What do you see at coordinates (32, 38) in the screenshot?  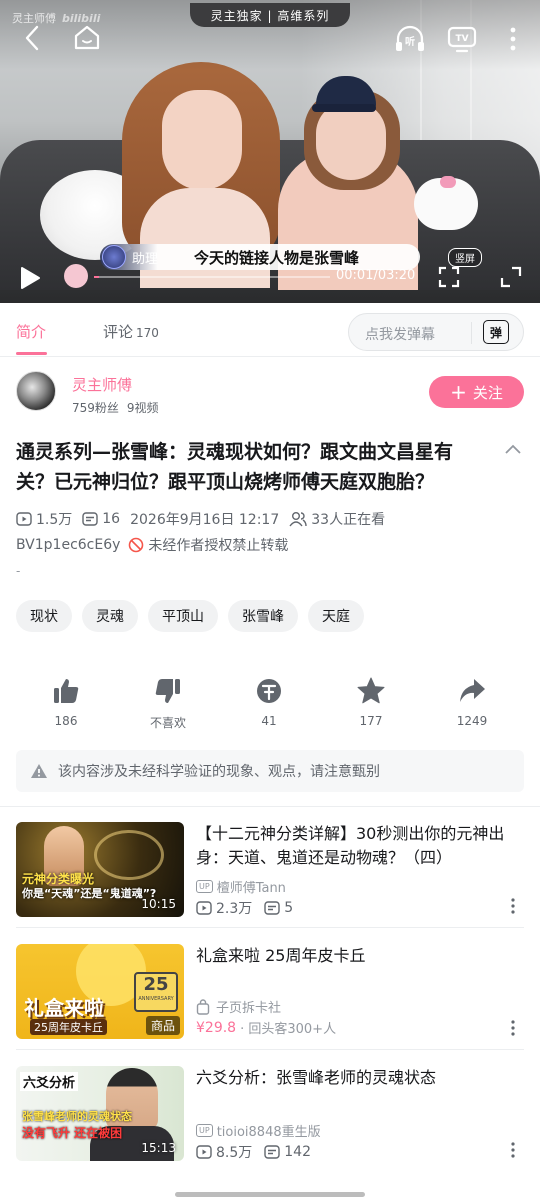 I see `back-icon` at bounding box center [32, 38].